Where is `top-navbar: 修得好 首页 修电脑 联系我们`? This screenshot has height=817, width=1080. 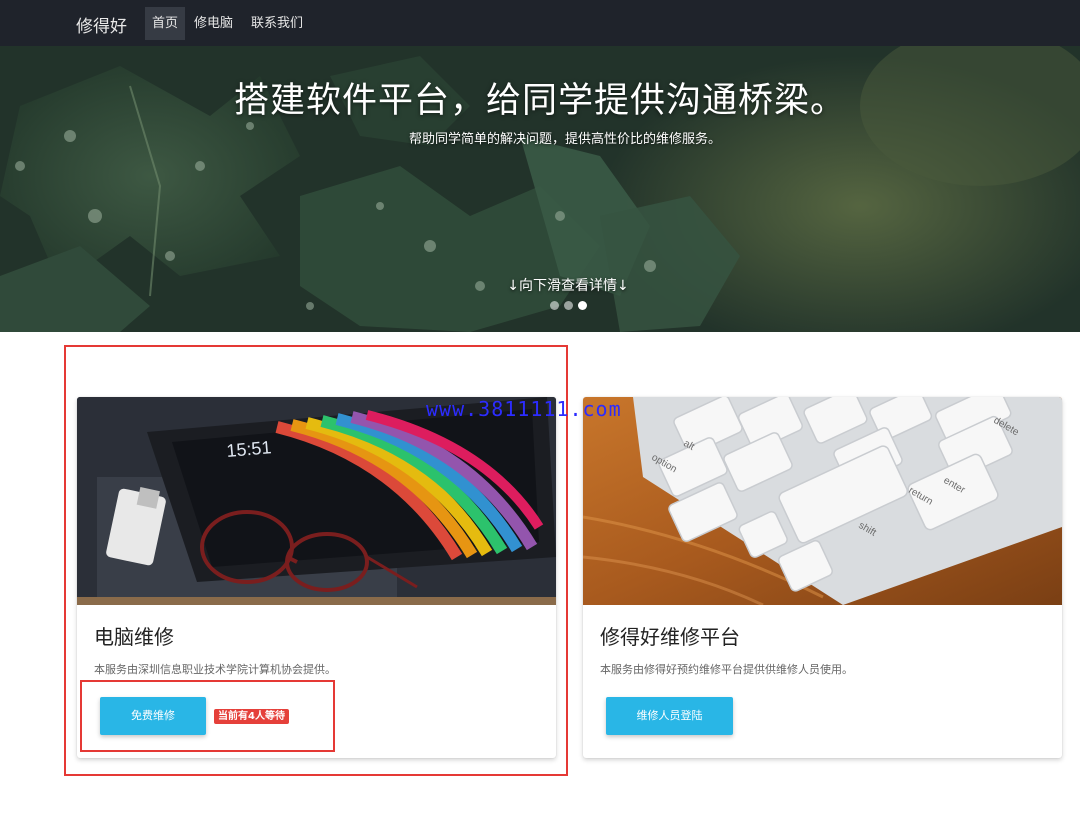 top-navbar: 修得好 首页 修电脑 联系我们 is located at coordinates (540, 23).